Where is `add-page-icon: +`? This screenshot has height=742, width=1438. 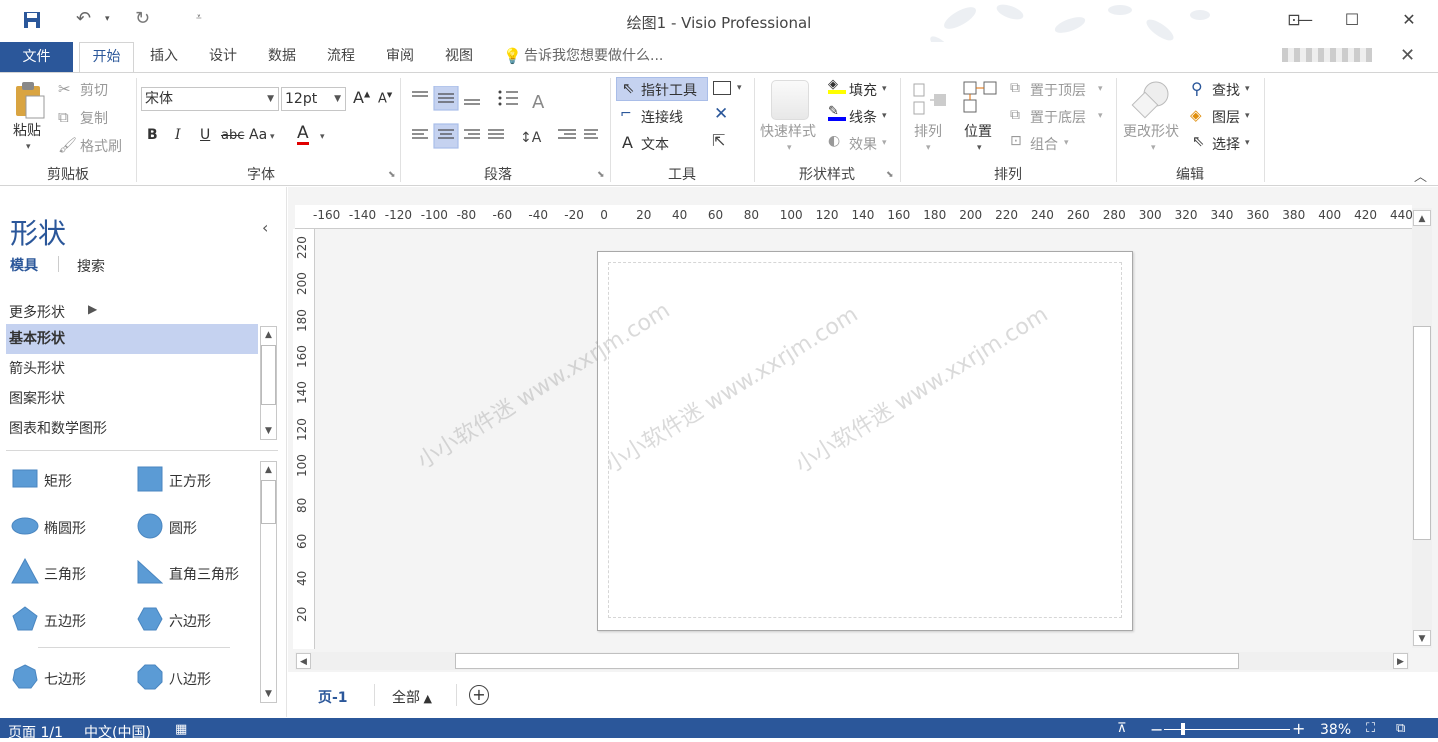 add-page-icon: + is located at coordinates (479, 695).